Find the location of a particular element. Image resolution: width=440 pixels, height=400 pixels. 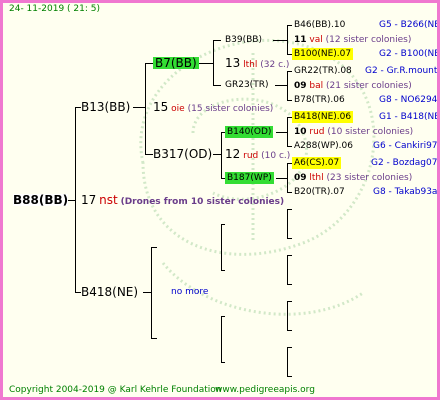

sire-queen: B13(BB) is located at coordinates (105, 107).